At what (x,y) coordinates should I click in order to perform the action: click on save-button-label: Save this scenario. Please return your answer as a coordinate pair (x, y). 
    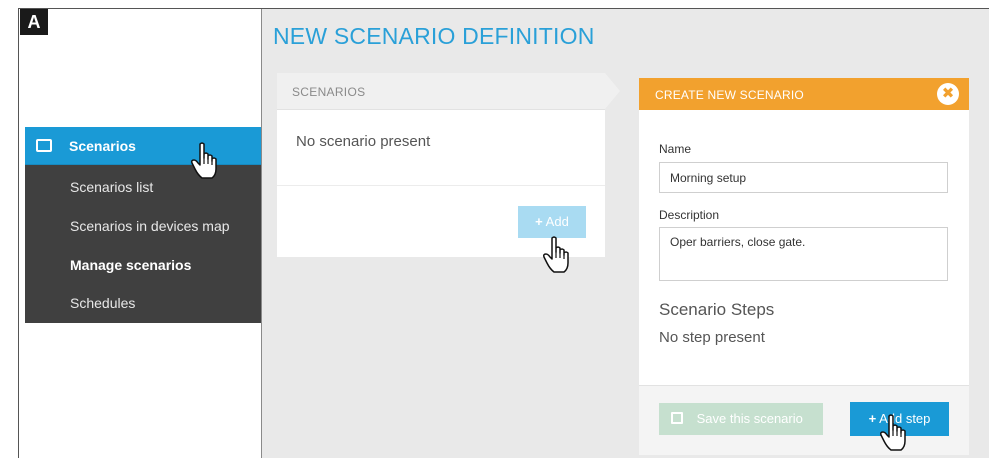
    Looking at the image, I should click on (749, 418).